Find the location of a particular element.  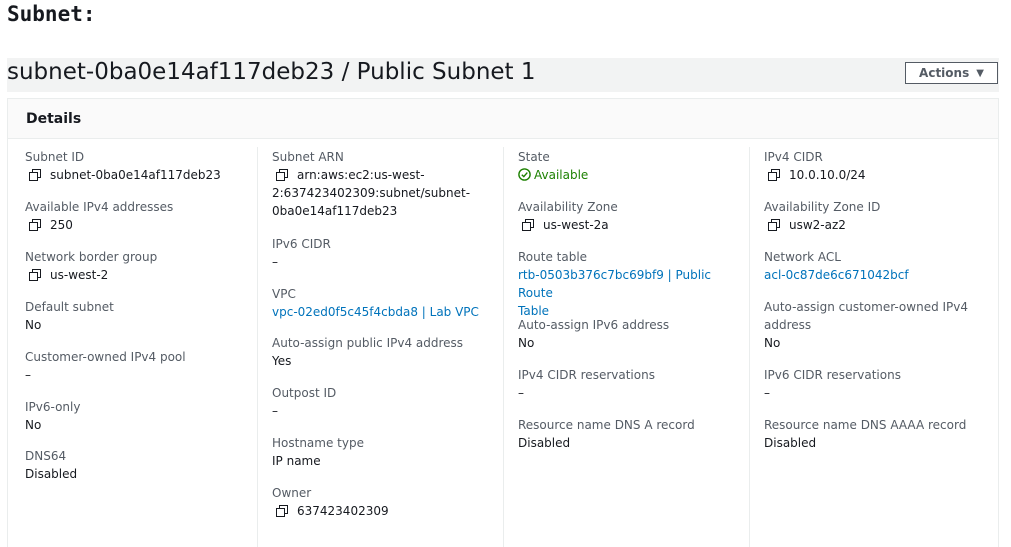

subnet-id-label: Subnet ID is located at coordinates (55, 157).